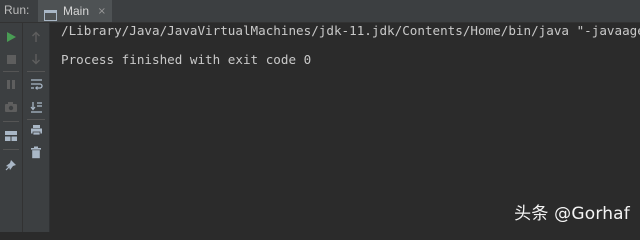  I want to click on scroll-to-end-icon, so click(36, 107).